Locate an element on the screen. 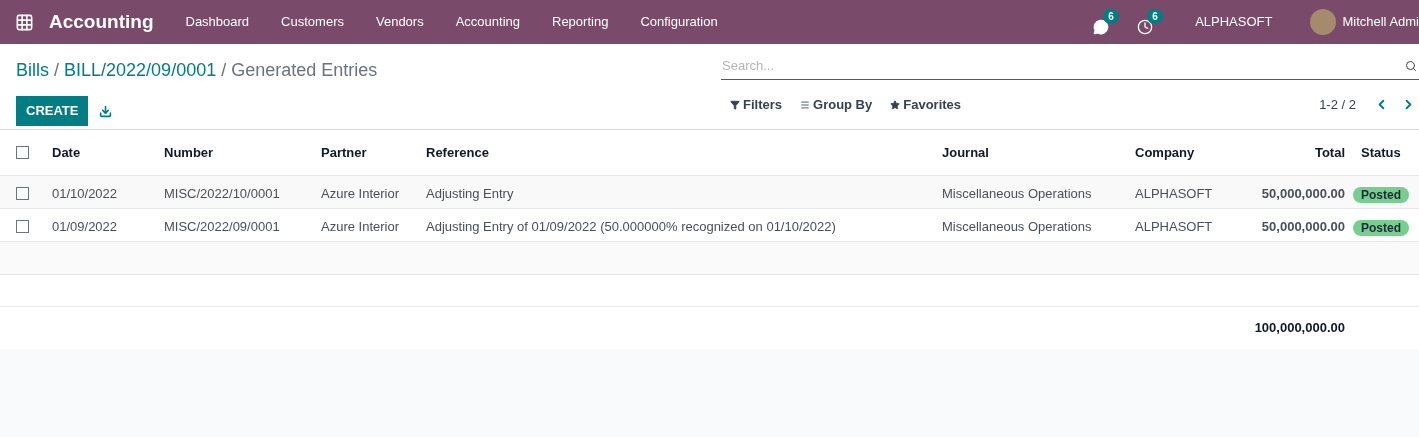 Image resolution: width=1419 pixels, height=437 pixels. table-cell-text: 01/10/2022 is located at coordinates (85, 194).